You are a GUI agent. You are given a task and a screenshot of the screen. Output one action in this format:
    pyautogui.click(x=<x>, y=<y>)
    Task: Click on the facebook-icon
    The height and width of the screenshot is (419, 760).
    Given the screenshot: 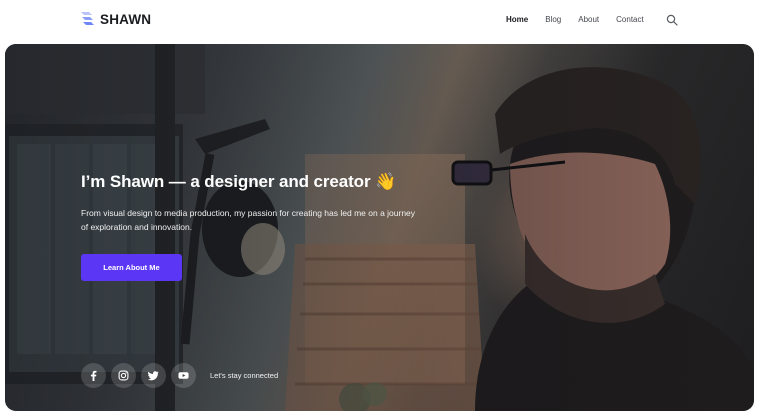 What is the action you would take?
    pyautogui.click(x=93, y=375)
    